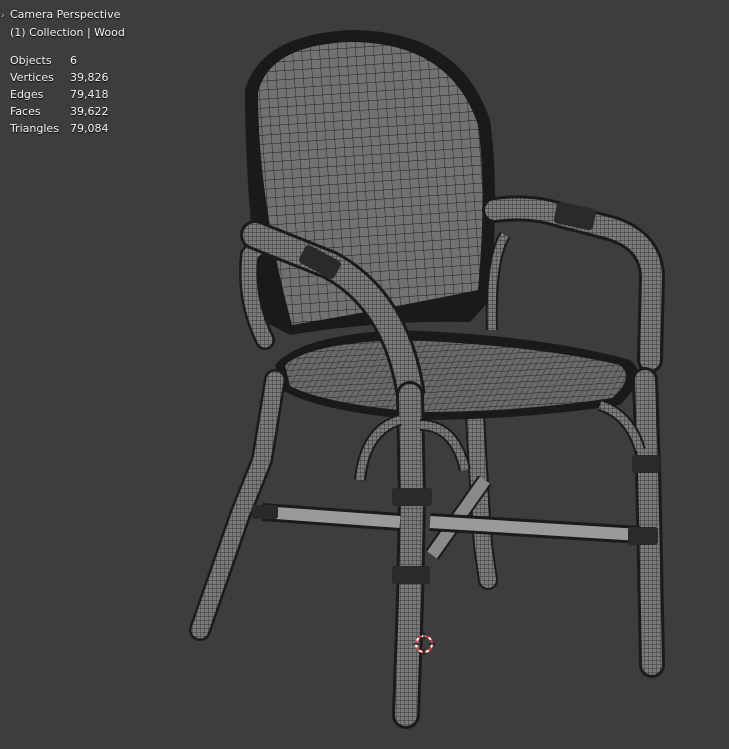 The width and height of the screenshot is (729, 749). Describe the element at coordinates (34, 128) in the screenshot. I see `stat-label: Triangles` at that location.